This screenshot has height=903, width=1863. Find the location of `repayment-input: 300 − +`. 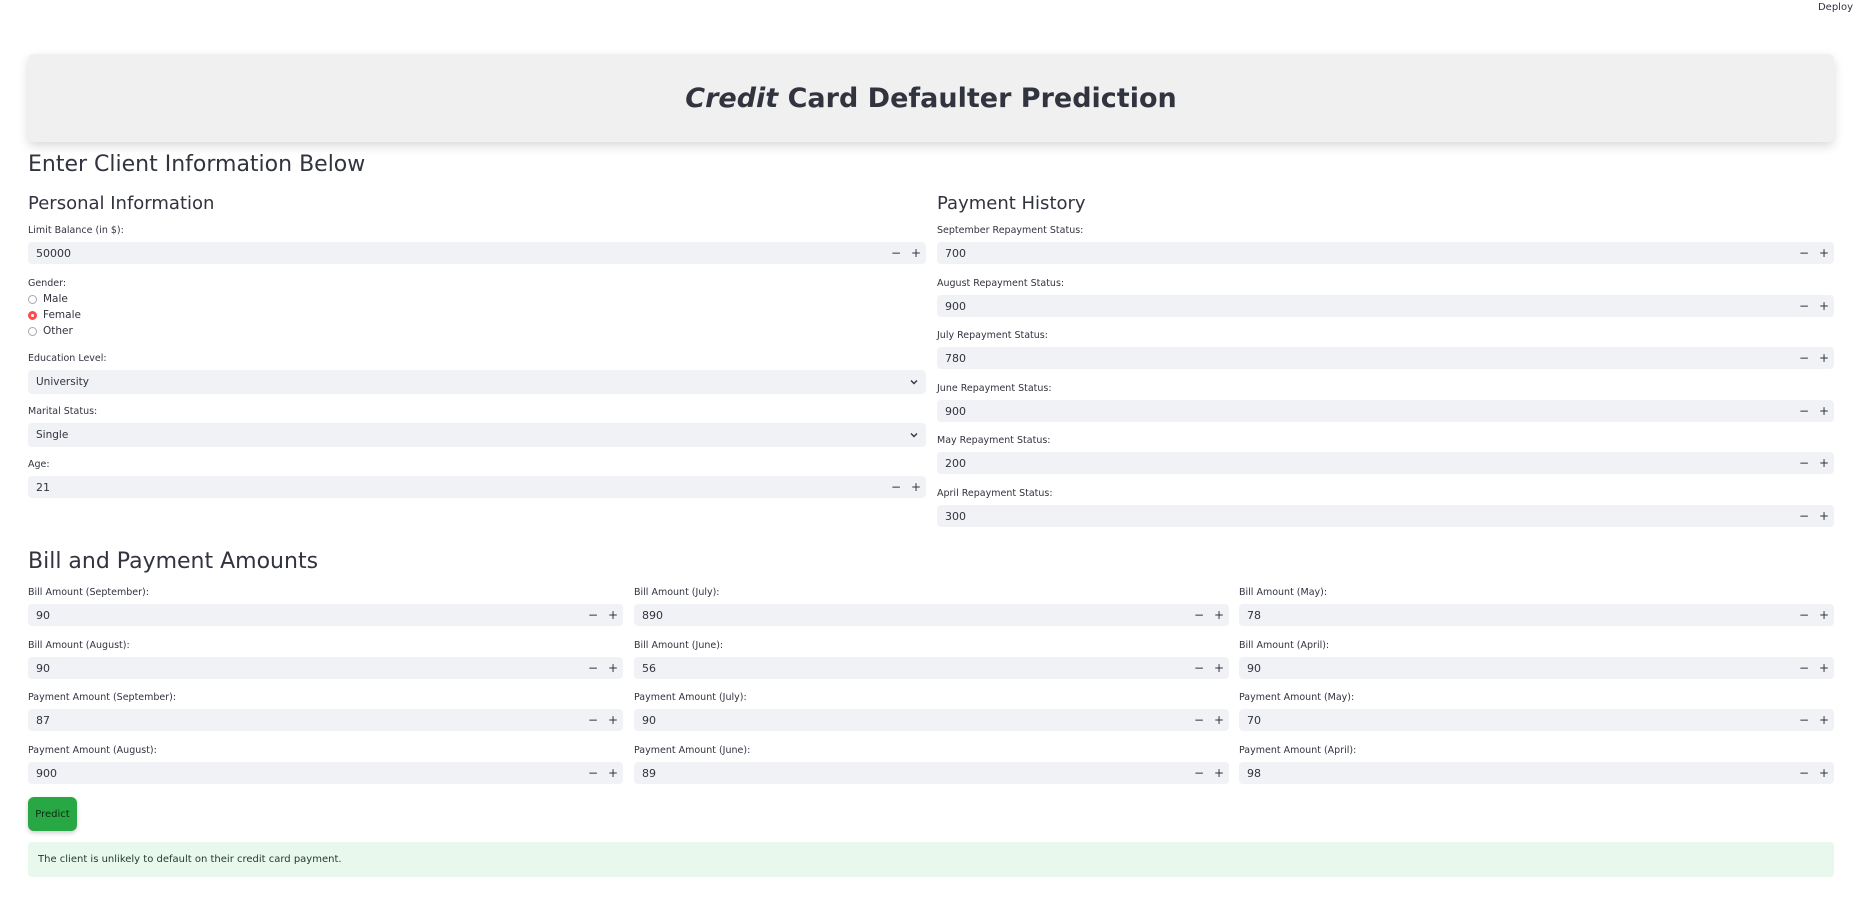

repayment-input: 300 − + is located at coordinates (1385, 516).